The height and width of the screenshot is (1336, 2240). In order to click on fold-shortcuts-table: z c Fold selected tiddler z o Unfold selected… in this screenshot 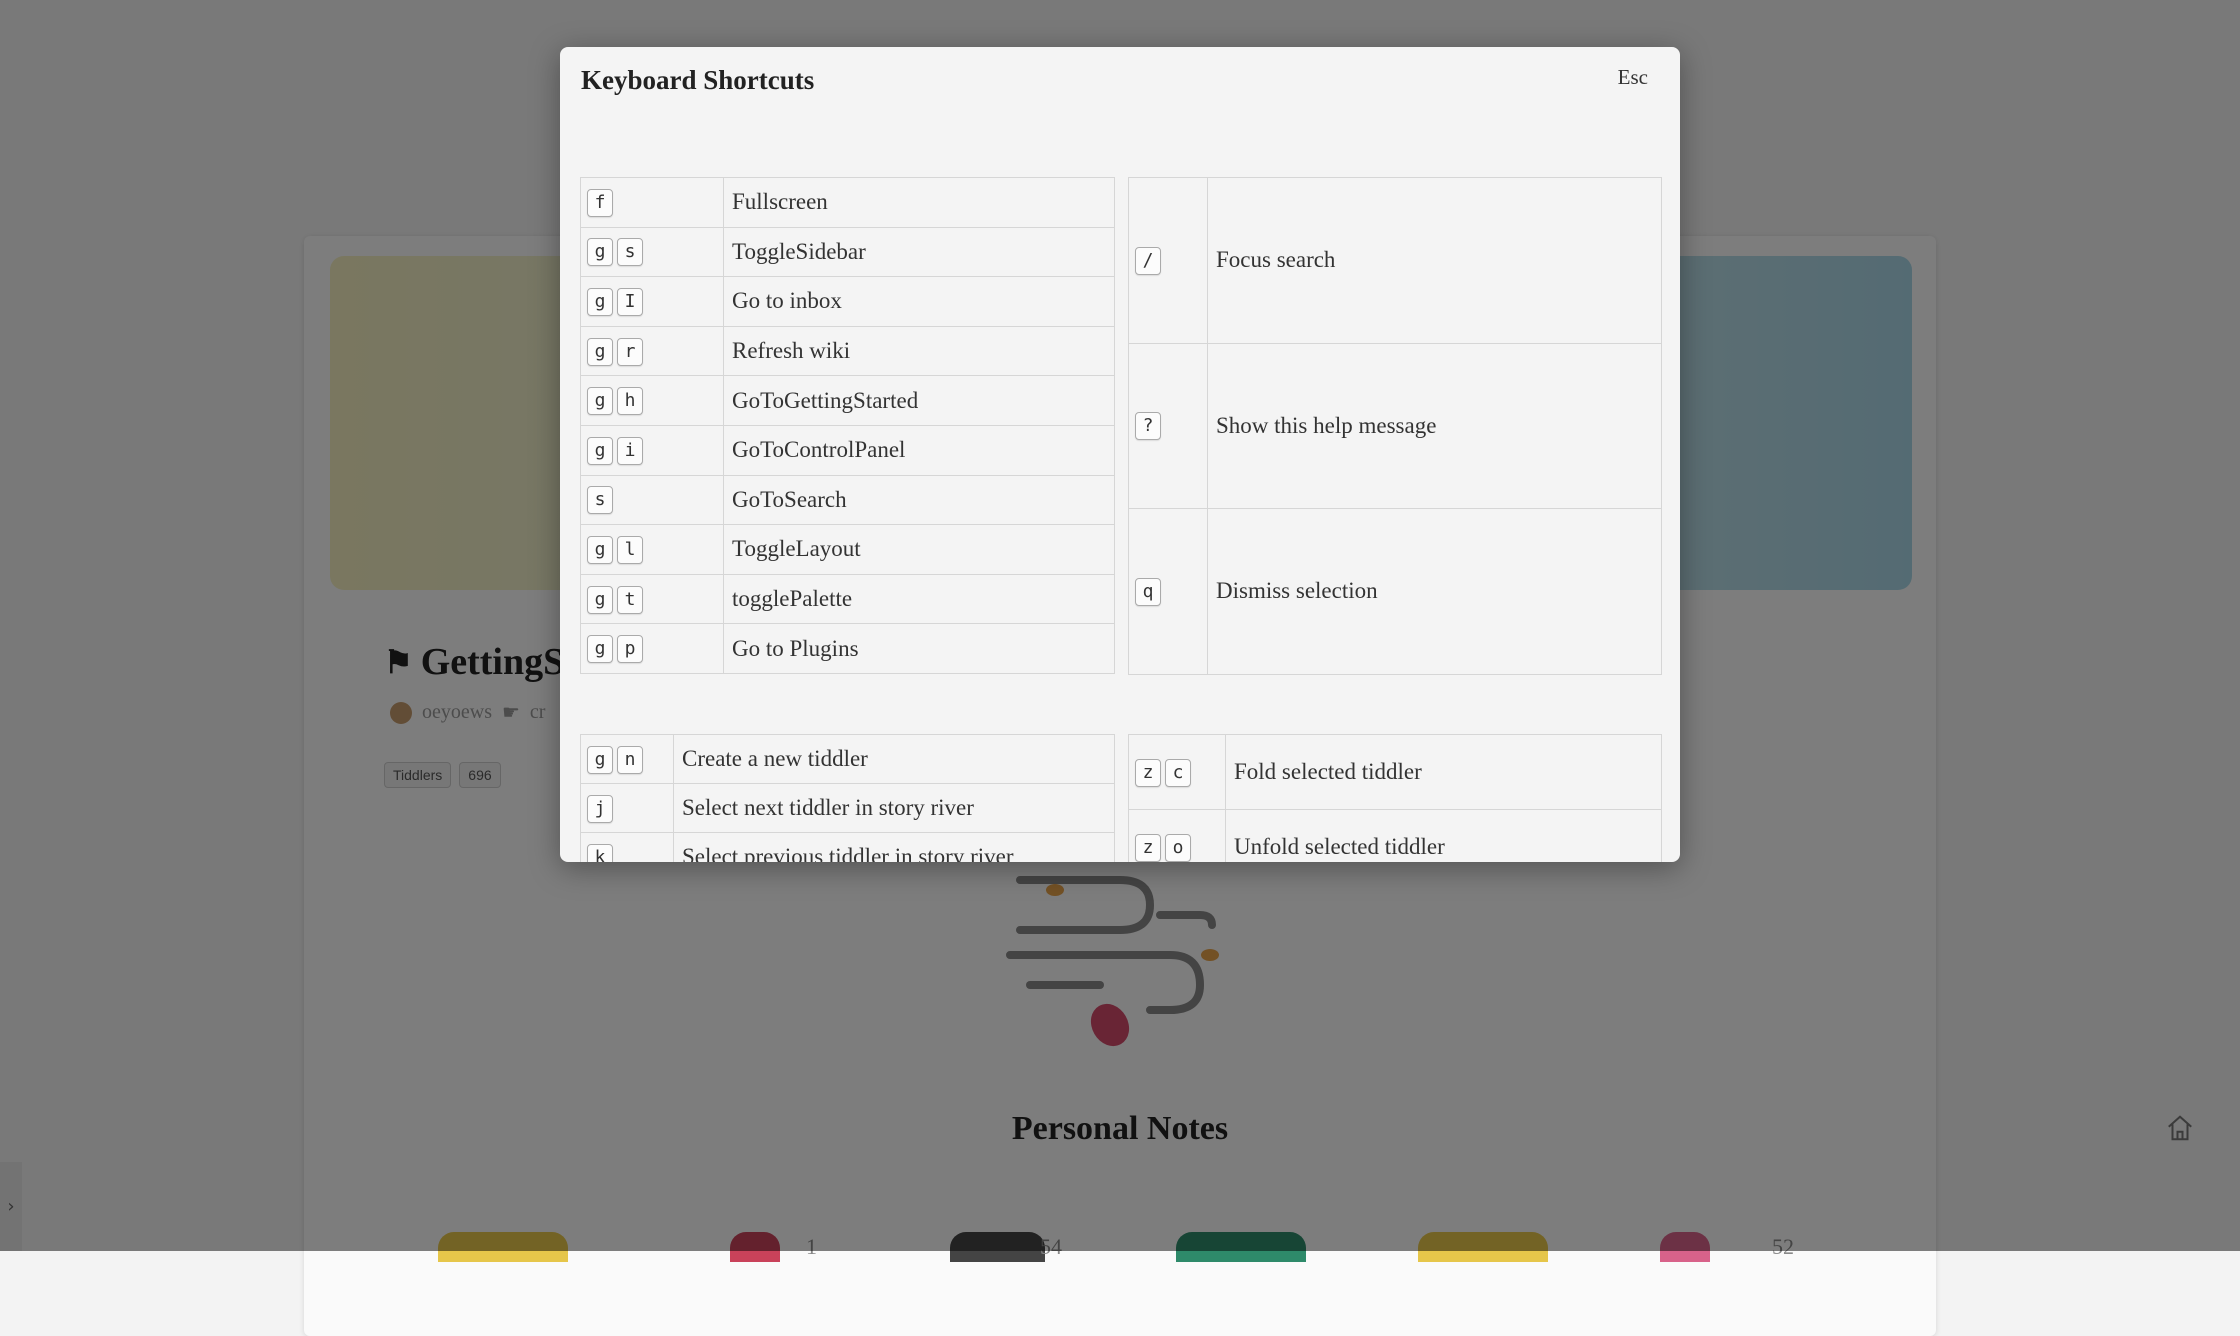, I will do `click(1395, 798)`.